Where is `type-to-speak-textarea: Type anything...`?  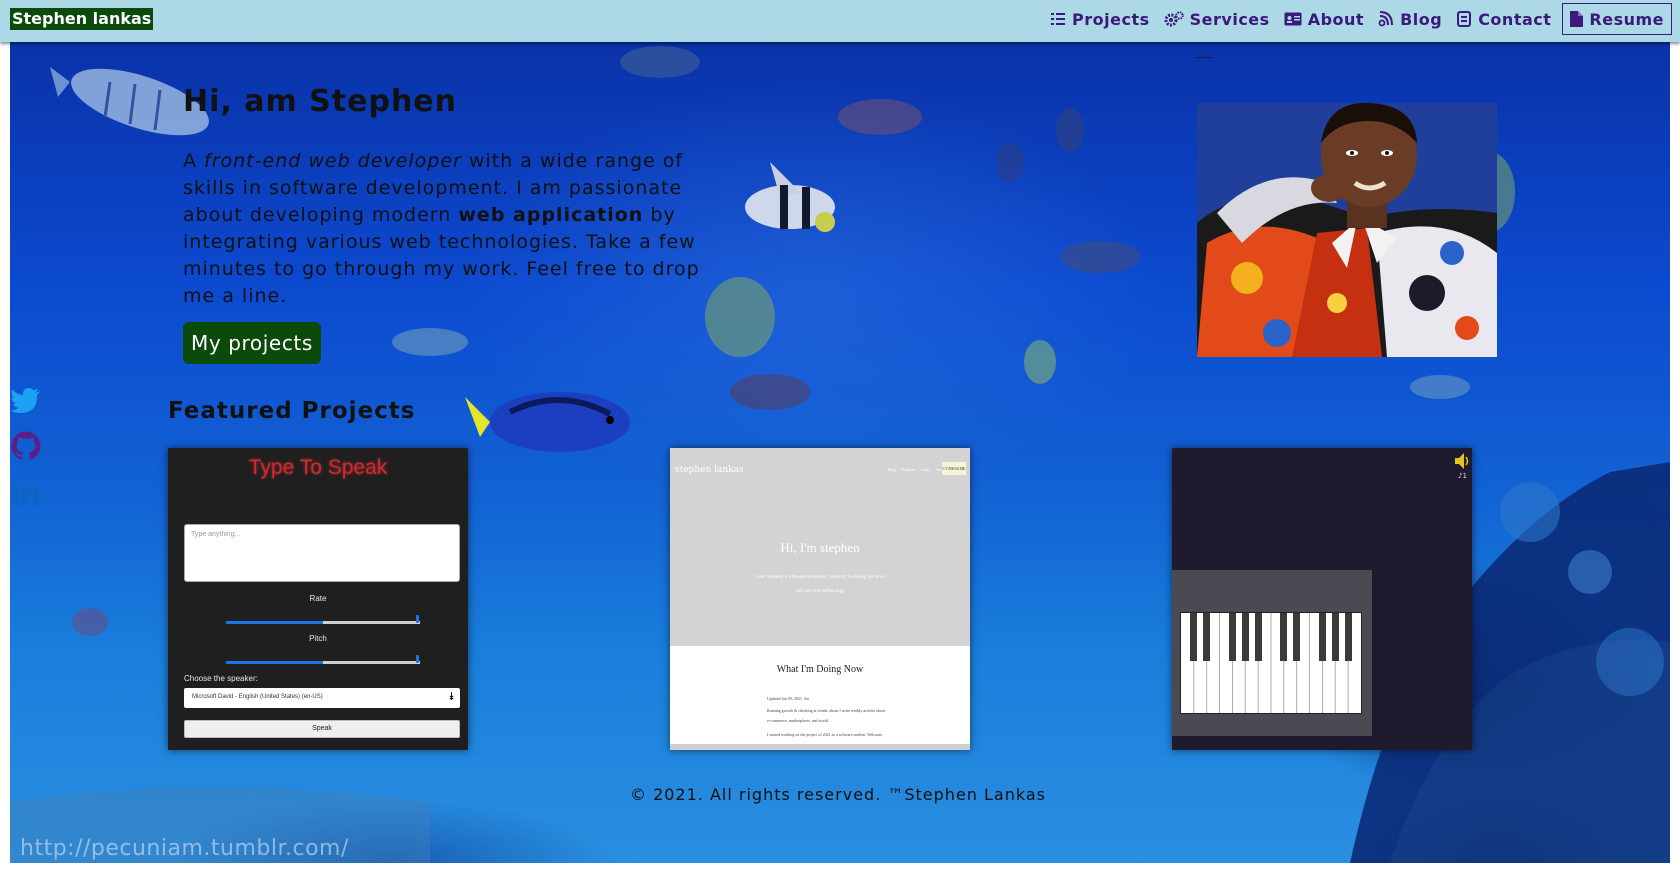 type-to-speak-textarea: Type anything... is located at coordinates (322, 553).